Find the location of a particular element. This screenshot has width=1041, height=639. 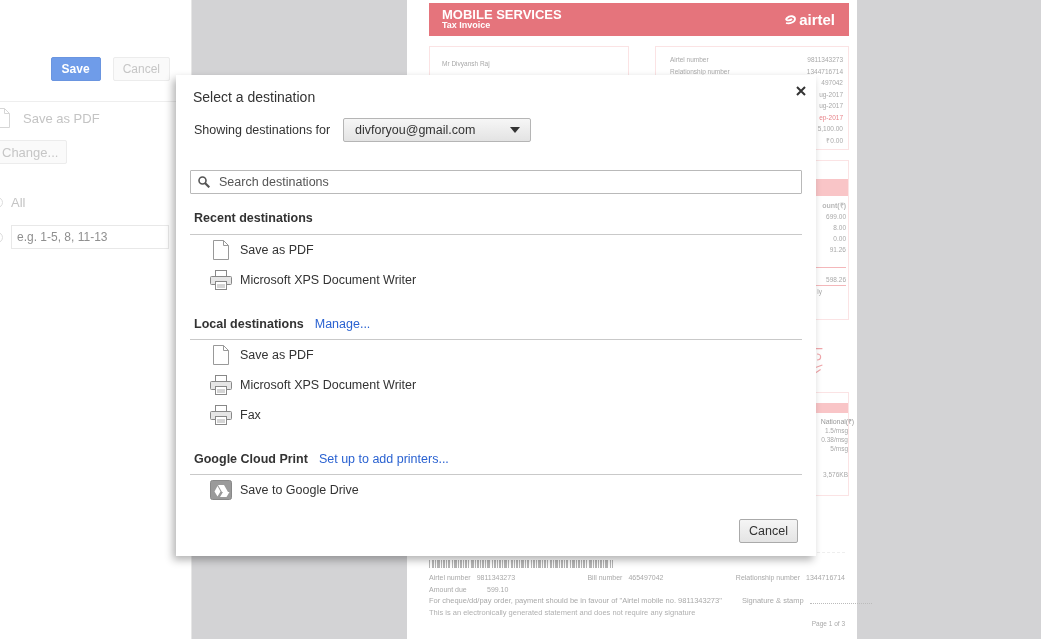

cancel-button: Cancel is located at coordinates (768, 531).